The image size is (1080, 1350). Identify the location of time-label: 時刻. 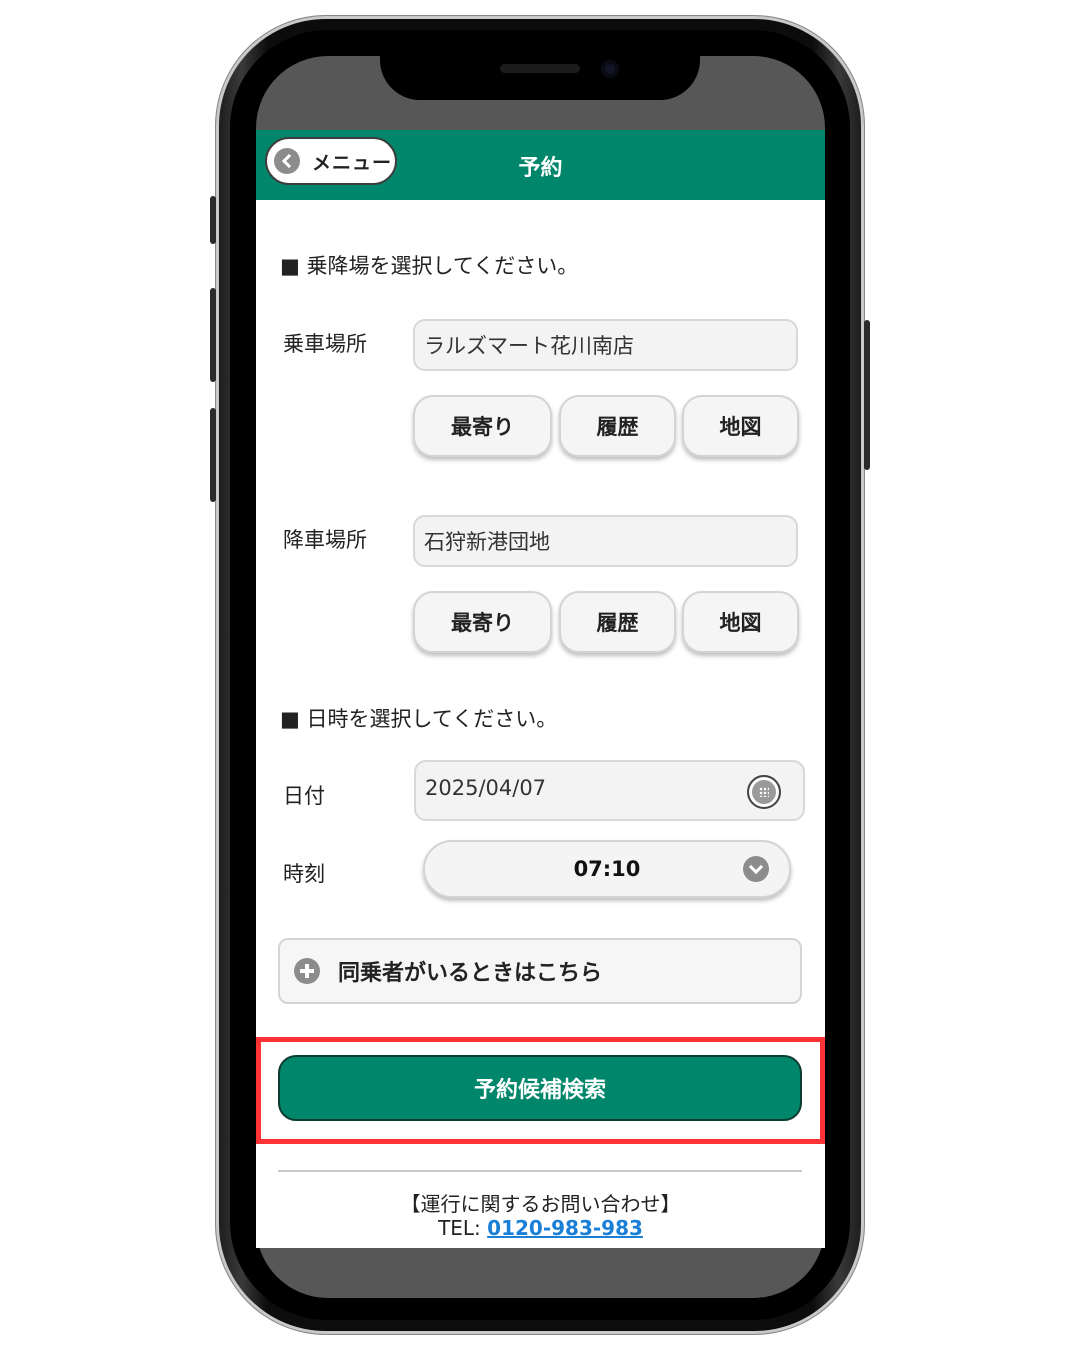
(304, 874).